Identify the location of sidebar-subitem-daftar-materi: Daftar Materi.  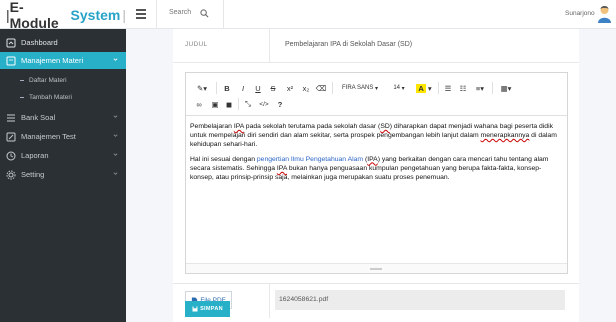
(43, 80).